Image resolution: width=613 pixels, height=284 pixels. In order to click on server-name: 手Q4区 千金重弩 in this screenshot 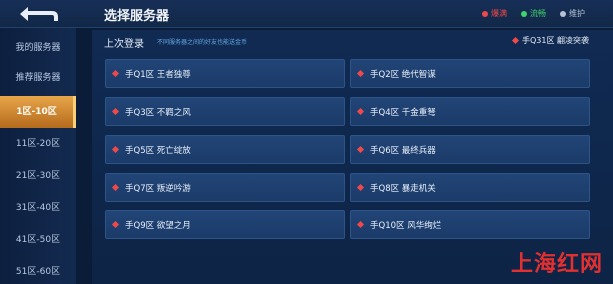, I will do `click(403, 112)`.